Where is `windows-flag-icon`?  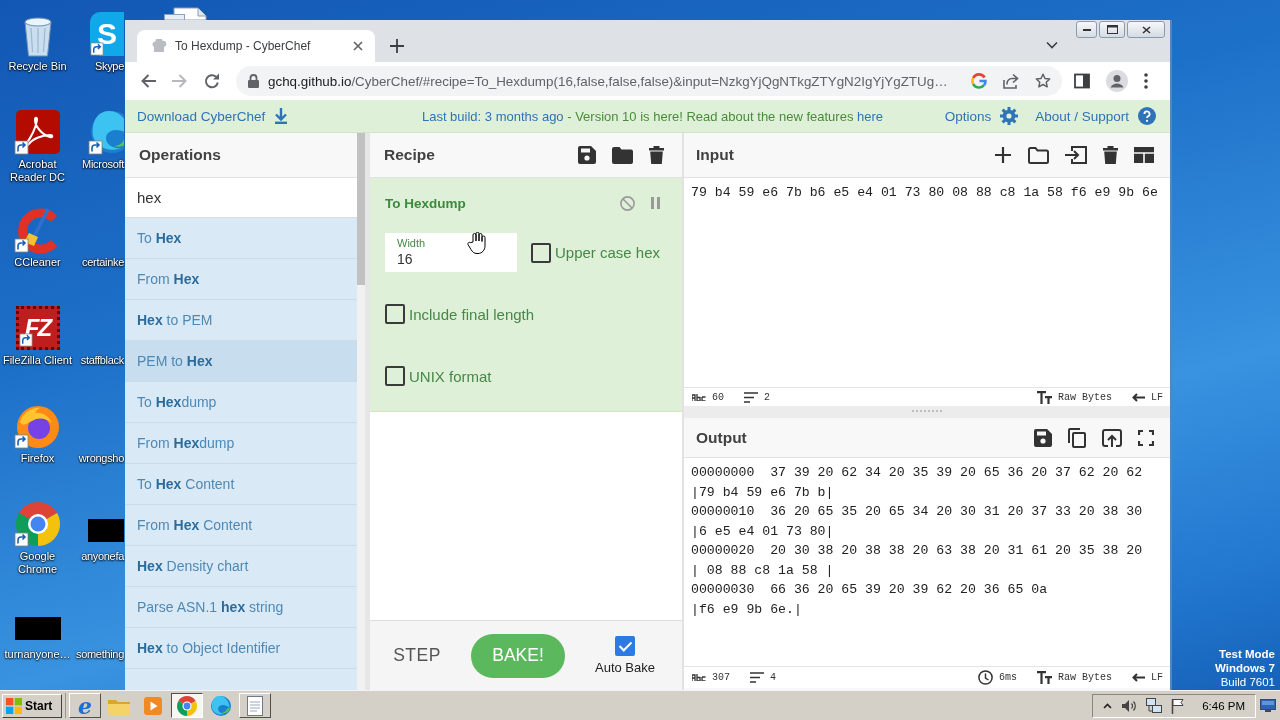 windows-flag-icon is located at coordinates (14, 705).